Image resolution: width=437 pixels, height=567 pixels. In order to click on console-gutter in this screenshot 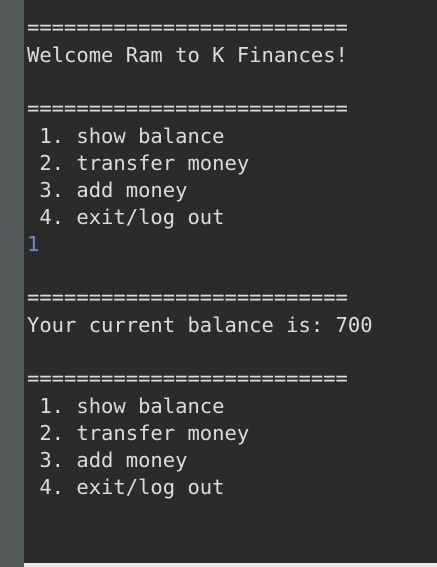, I will do `click(12, 283)`.